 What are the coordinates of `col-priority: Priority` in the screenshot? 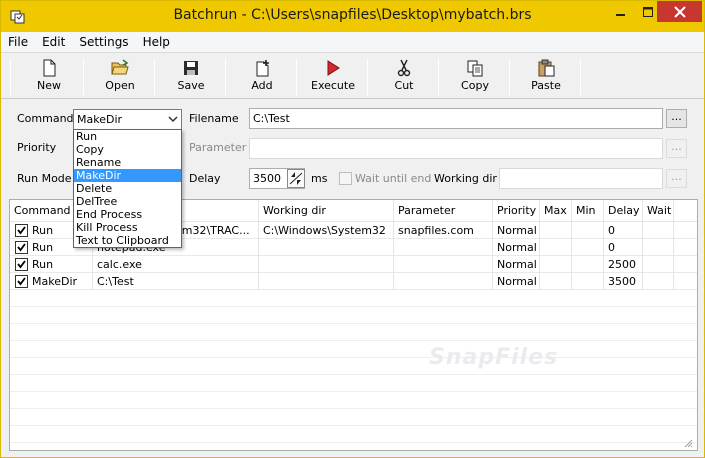 It's located at (516, 211).